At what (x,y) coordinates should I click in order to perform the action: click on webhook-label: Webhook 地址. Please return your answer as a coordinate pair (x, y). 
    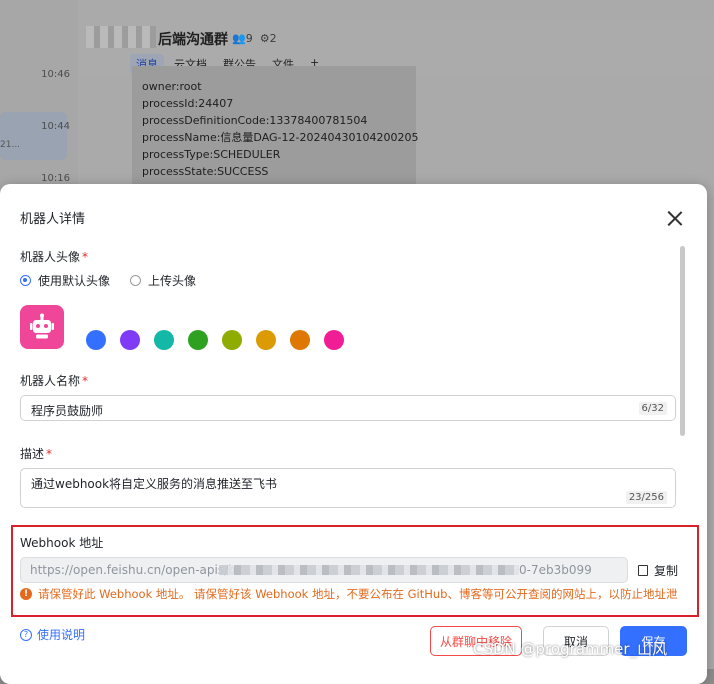
    Looking at the image, I should click on (62, 543).